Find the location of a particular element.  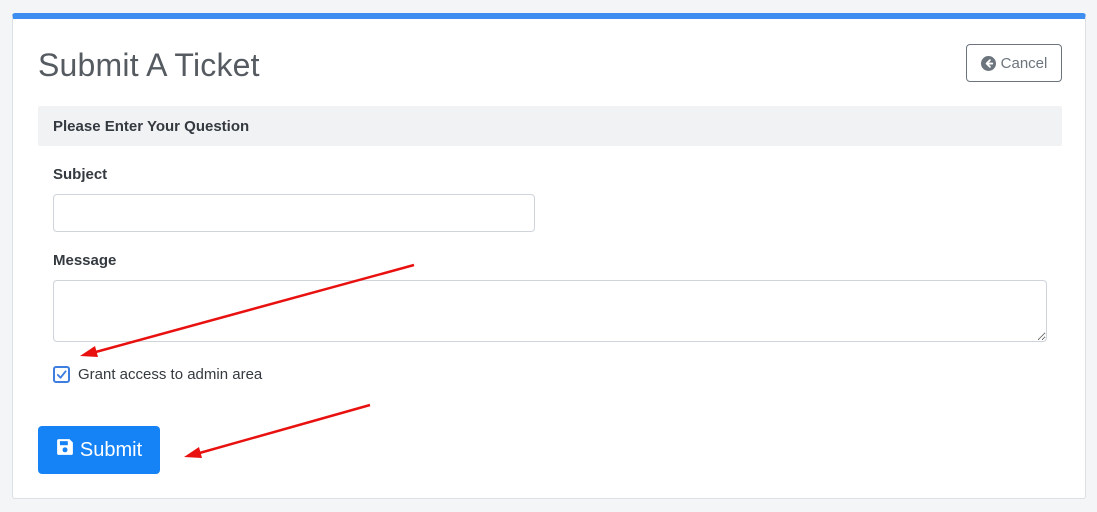

message-label: Message is located at coordinates (85, 260).